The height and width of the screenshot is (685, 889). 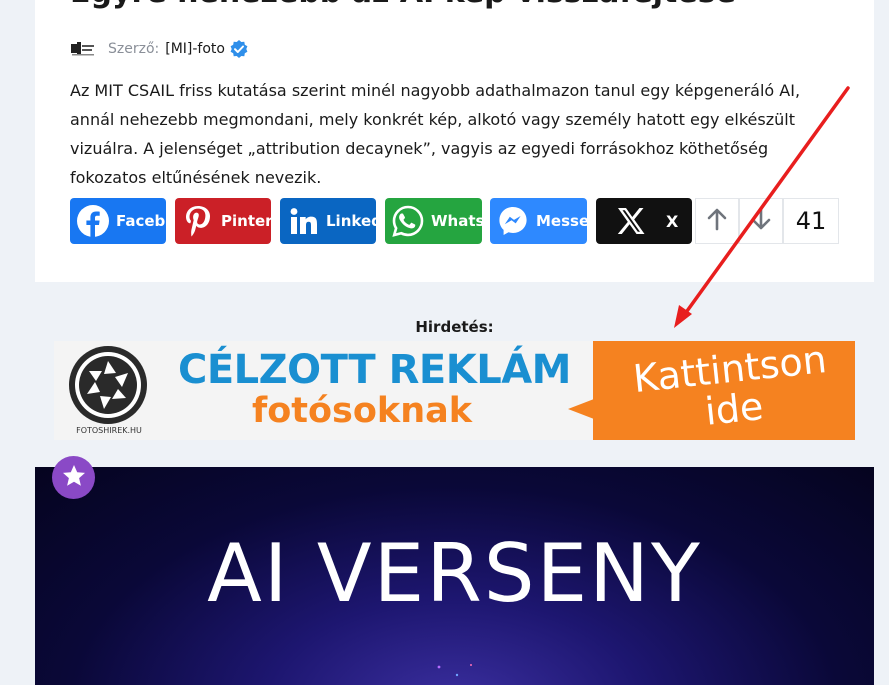 I want to click on star-icon, so click(x=74, y=478).